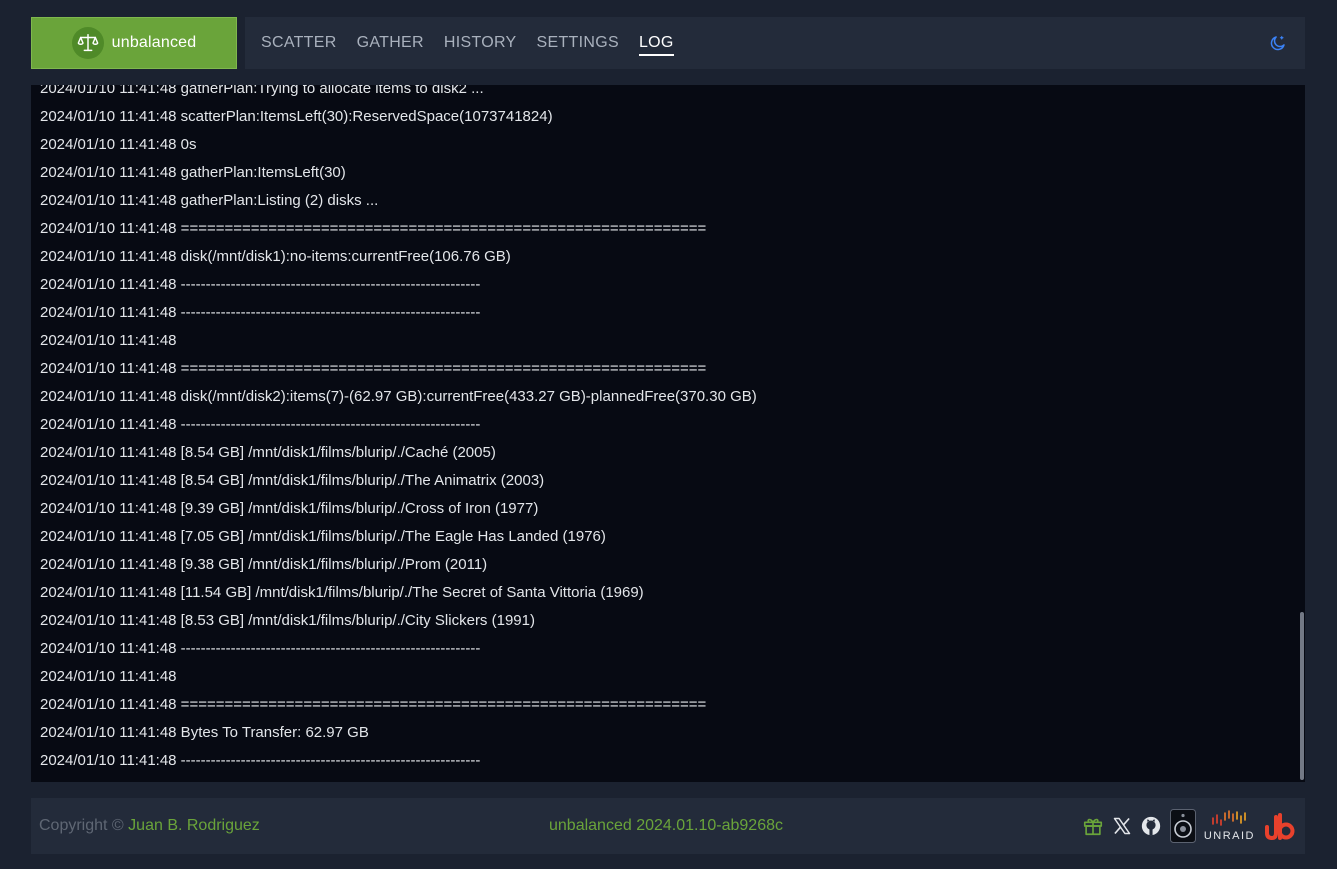 The image size is (1337, 869). Describe the element at coordinates (1182, 826) in the screenshot. I see `speaker-icon` at that location.